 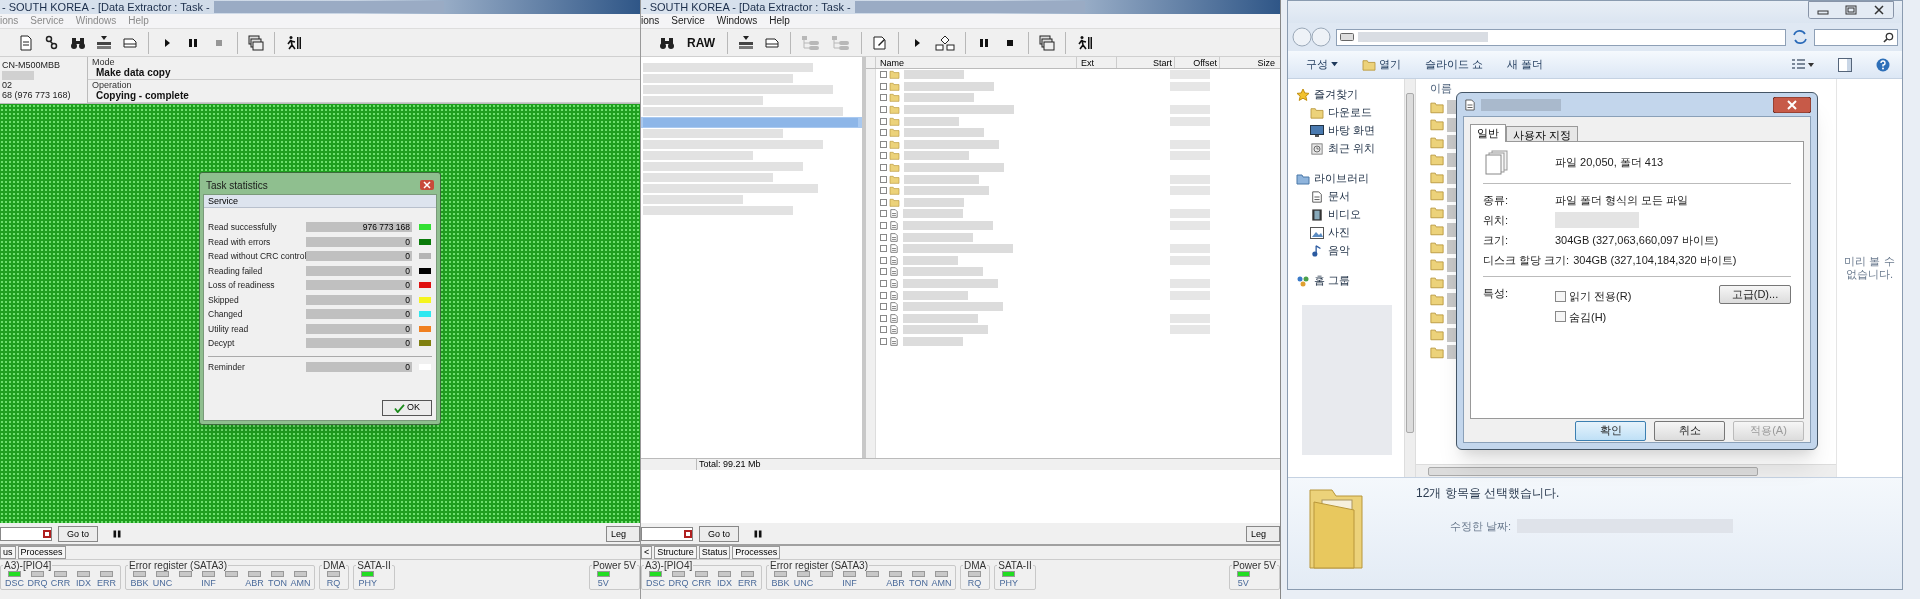 I want to click on menu-item: Service, so click(x=688, y=21).